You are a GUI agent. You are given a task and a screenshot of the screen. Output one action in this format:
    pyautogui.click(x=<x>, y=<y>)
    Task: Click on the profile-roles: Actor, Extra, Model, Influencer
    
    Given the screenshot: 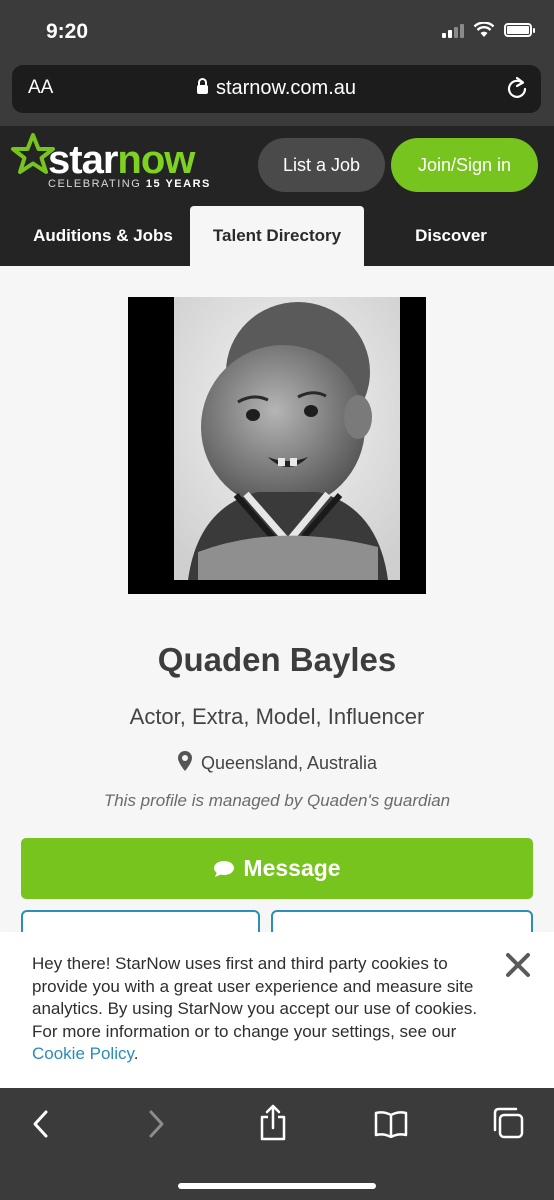 What is the action you would take?
    pyautogui.click(x=277, y=716)
    